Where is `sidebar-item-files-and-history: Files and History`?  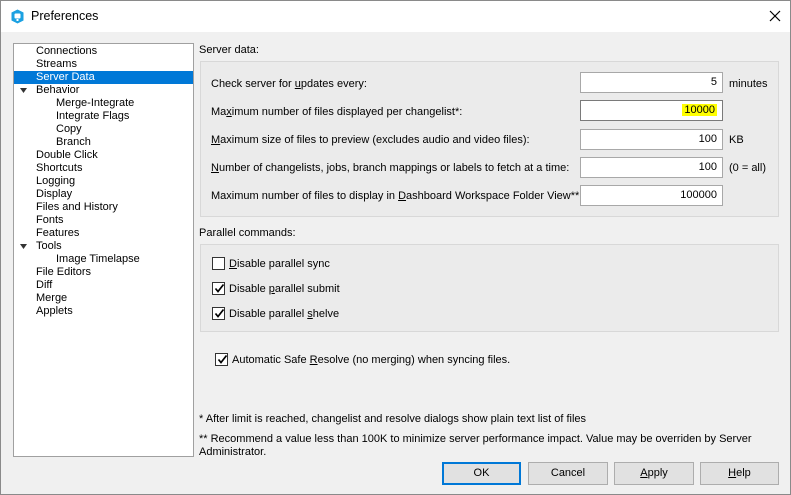 sidebar-item-files-and-history: Files and History is located at coordinates (77, 207).